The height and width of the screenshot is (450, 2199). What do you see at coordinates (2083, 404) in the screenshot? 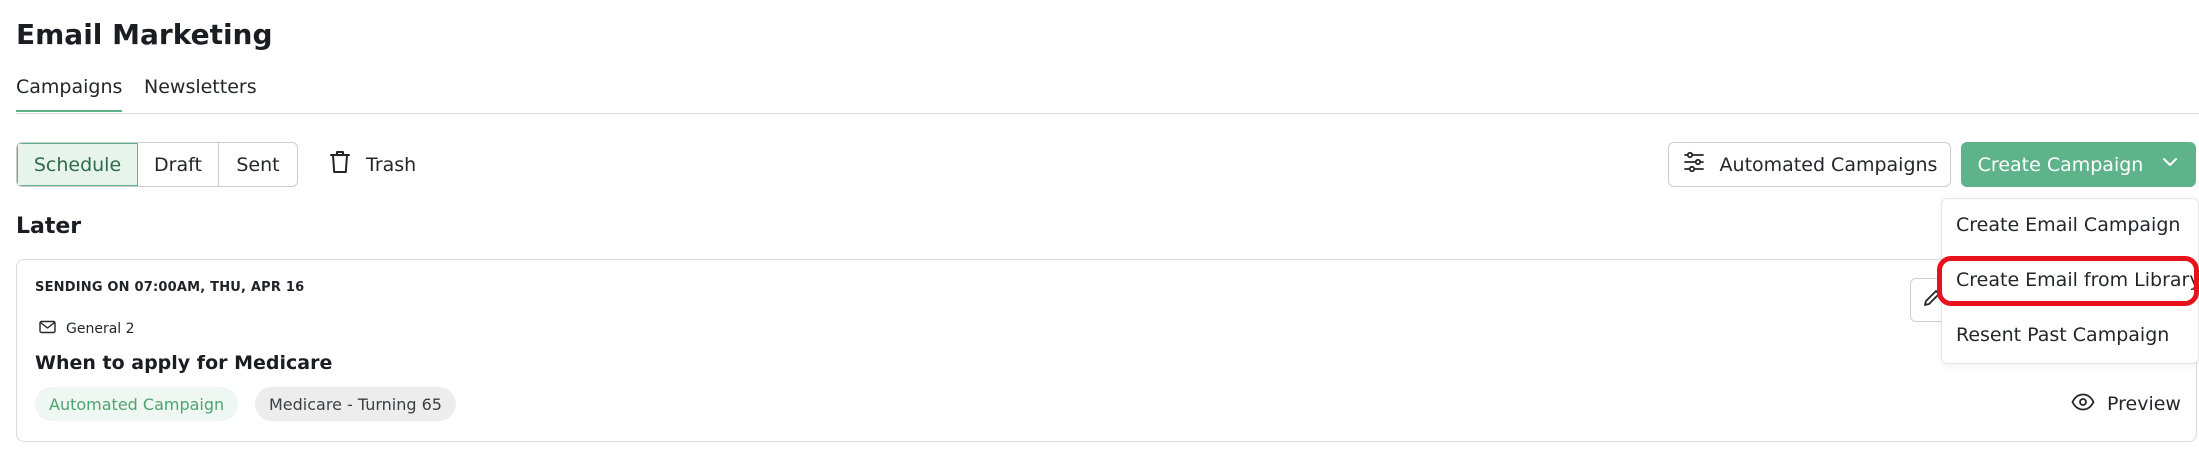
I see `eye-icon` at bounding box center [2083, 404].